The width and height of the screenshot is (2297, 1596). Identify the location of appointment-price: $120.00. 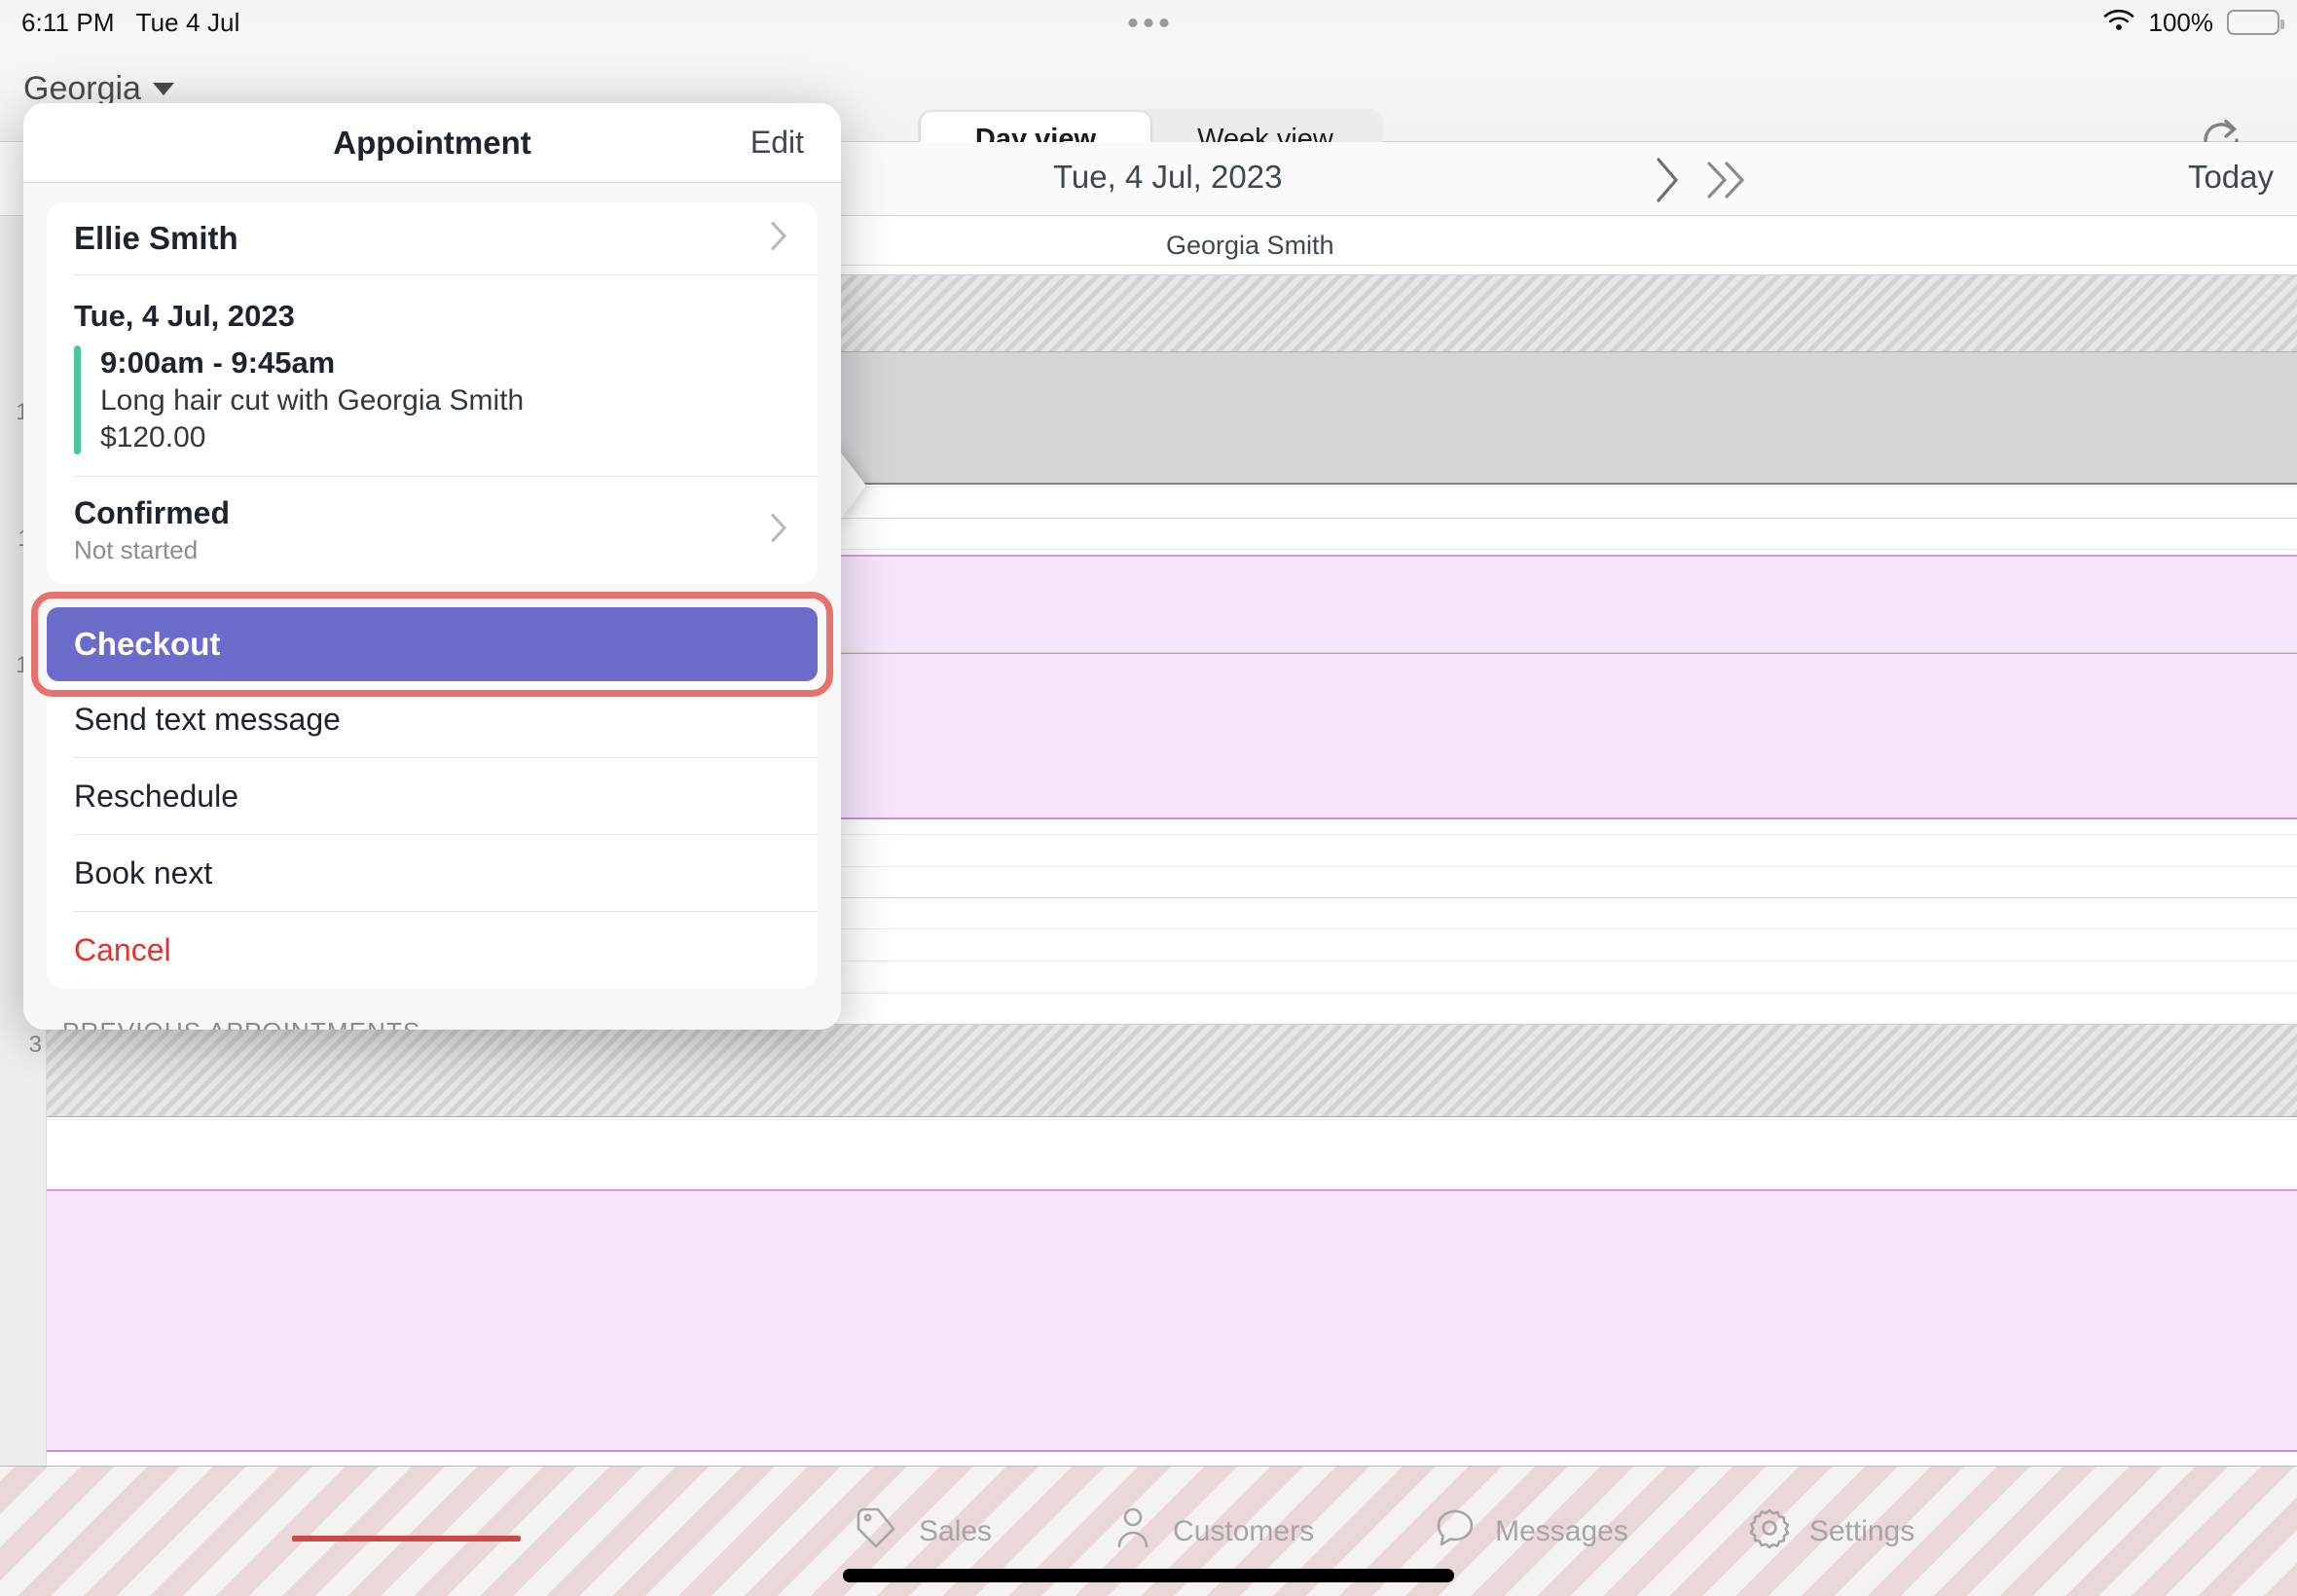
(153, 437).